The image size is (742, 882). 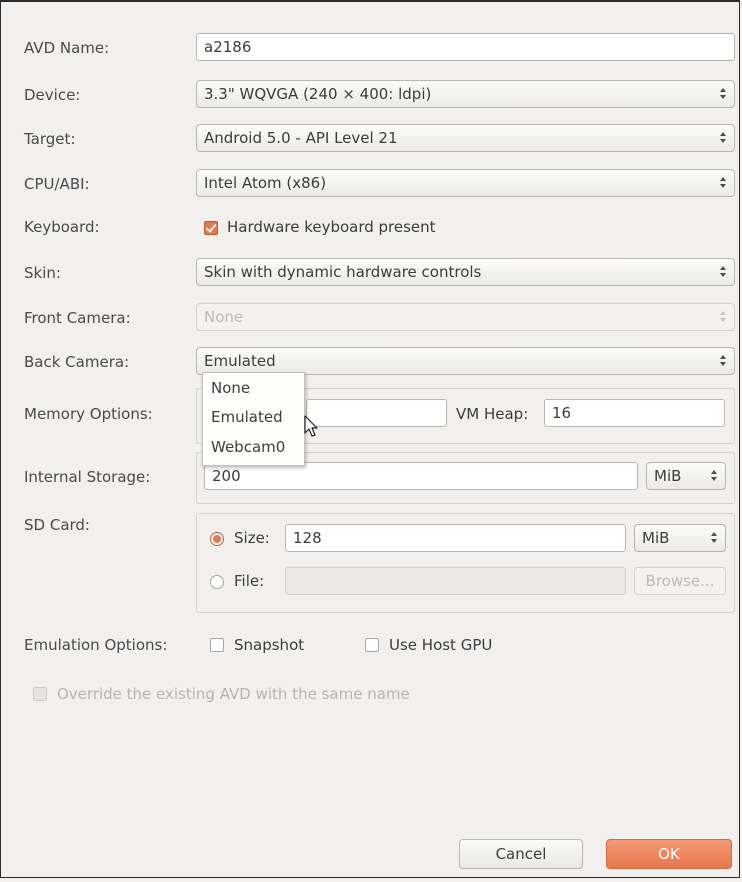 I want to click on dropdown-option-none: None, so click(x=230, y=388).